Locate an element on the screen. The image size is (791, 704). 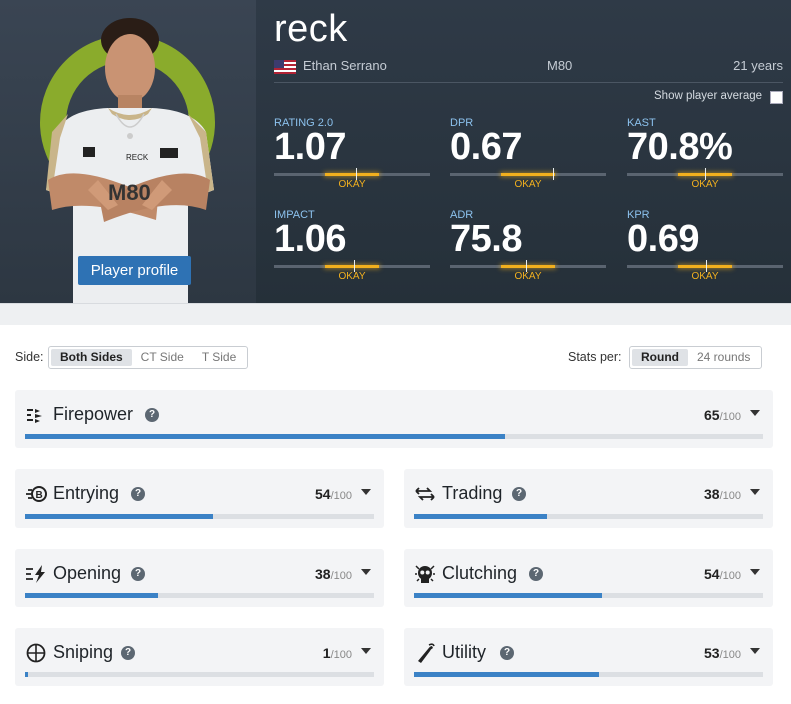
stat-value: 1.06 is located at coordinates (310, 239).